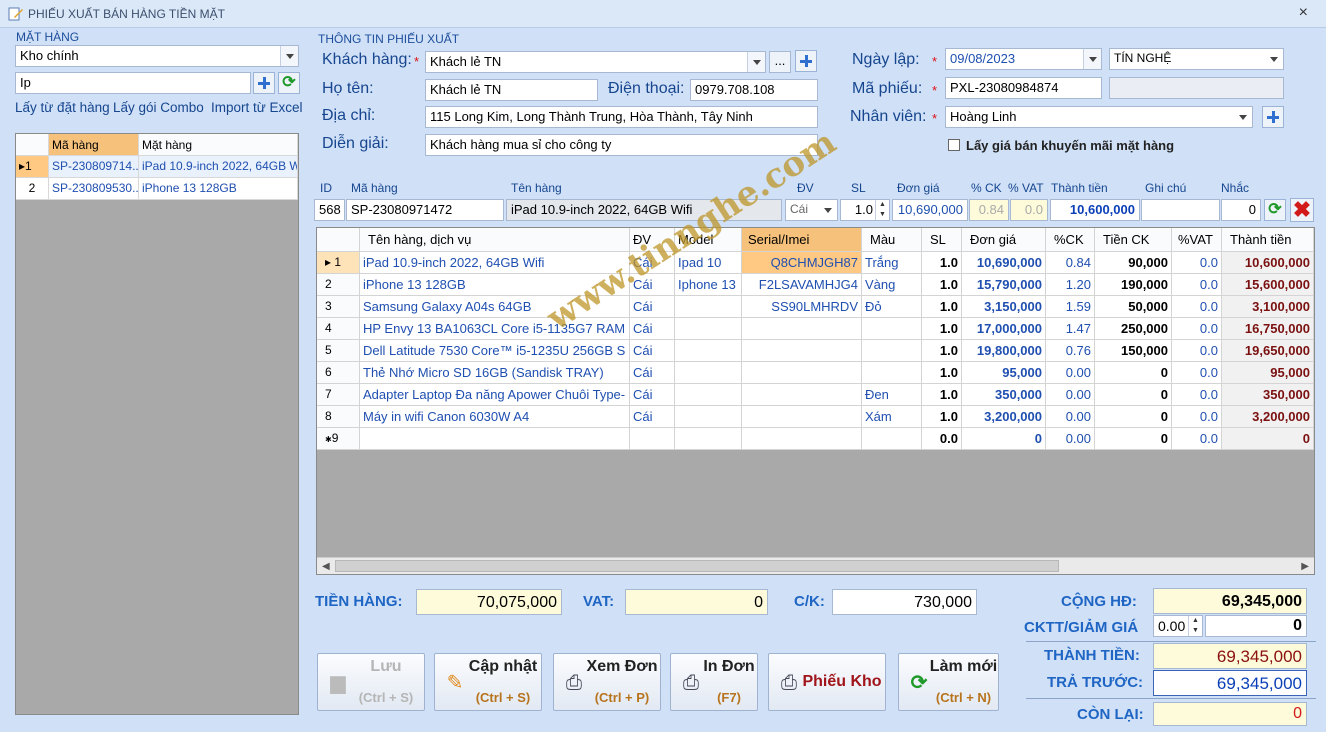  What do you see at coordinates (892, 284) in the screenshot?
I see `cell-color: Vàng` at bounding box center [892, 284].